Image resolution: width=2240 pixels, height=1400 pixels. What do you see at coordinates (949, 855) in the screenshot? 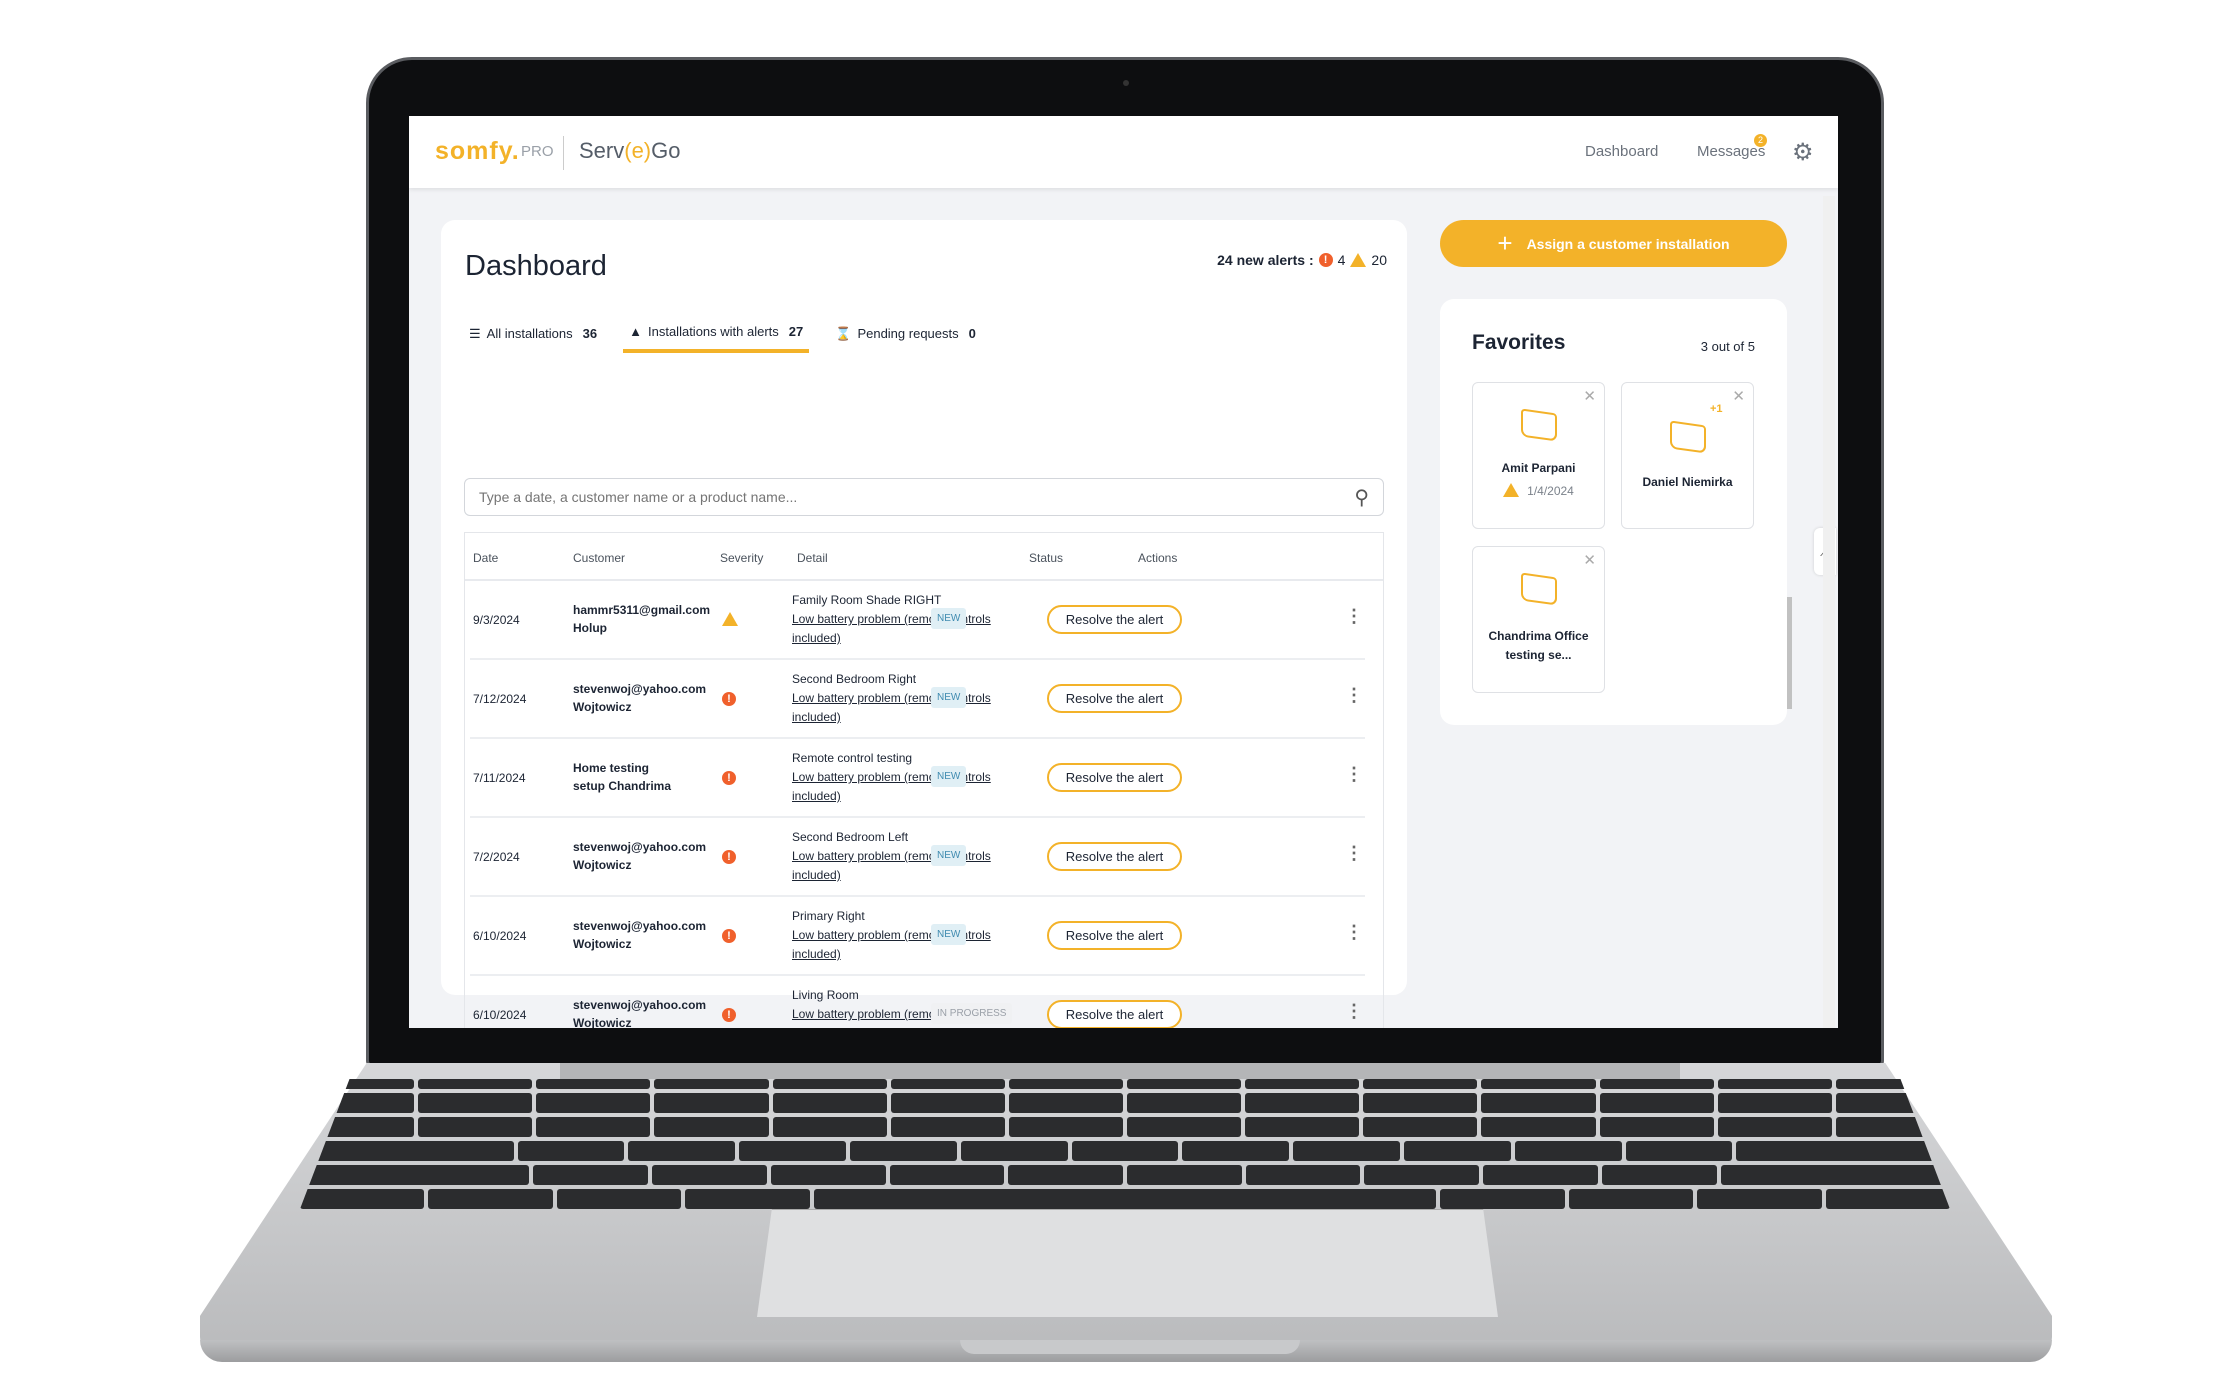
I see `status-badge: NEW` at bounding box center [949, 855].